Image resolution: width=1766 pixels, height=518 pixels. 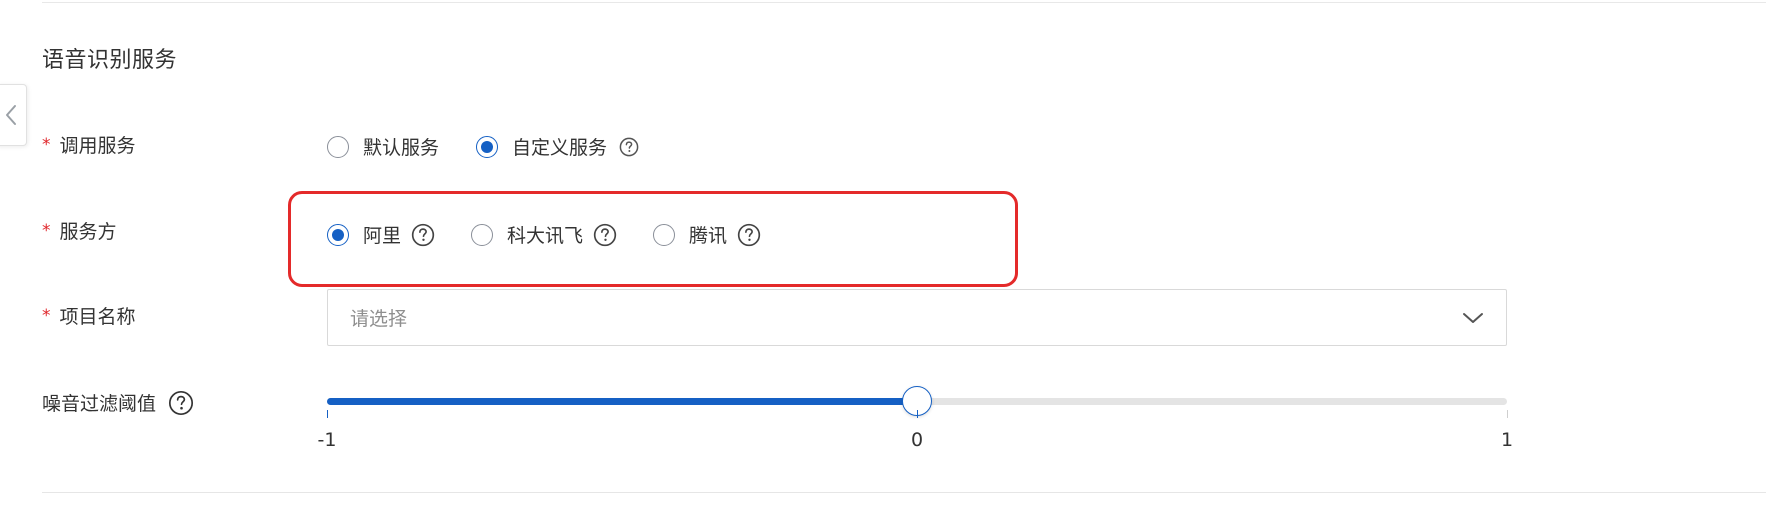 What do you see at coordinates (622, 401) in the screenshot?
I see `slider-track` at bounding box center [622, 401].